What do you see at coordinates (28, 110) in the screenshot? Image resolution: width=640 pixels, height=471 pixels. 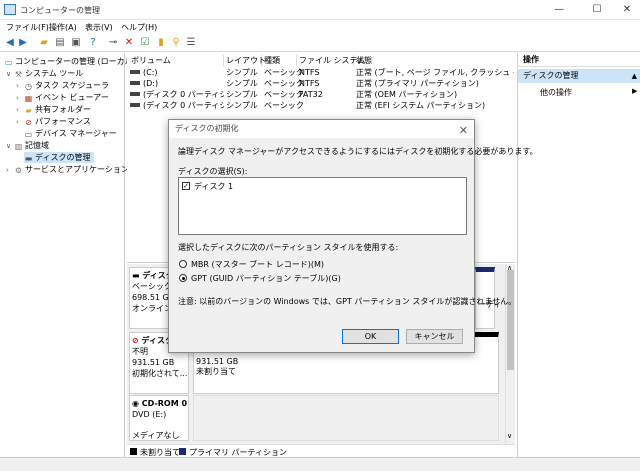 I see `shared-folder-icon: ▰` at bounding box center [28, 110].